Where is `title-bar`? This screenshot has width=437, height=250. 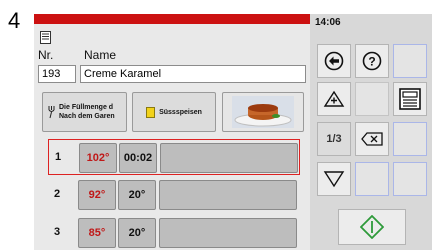 title-bar is located at coordinates (172, 19).